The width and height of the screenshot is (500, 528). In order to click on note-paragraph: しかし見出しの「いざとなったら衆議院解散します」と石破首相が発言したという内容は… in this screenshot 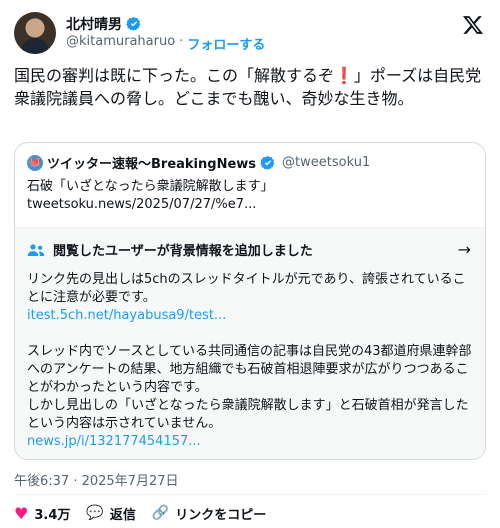, I will do `click(248, 414)`.